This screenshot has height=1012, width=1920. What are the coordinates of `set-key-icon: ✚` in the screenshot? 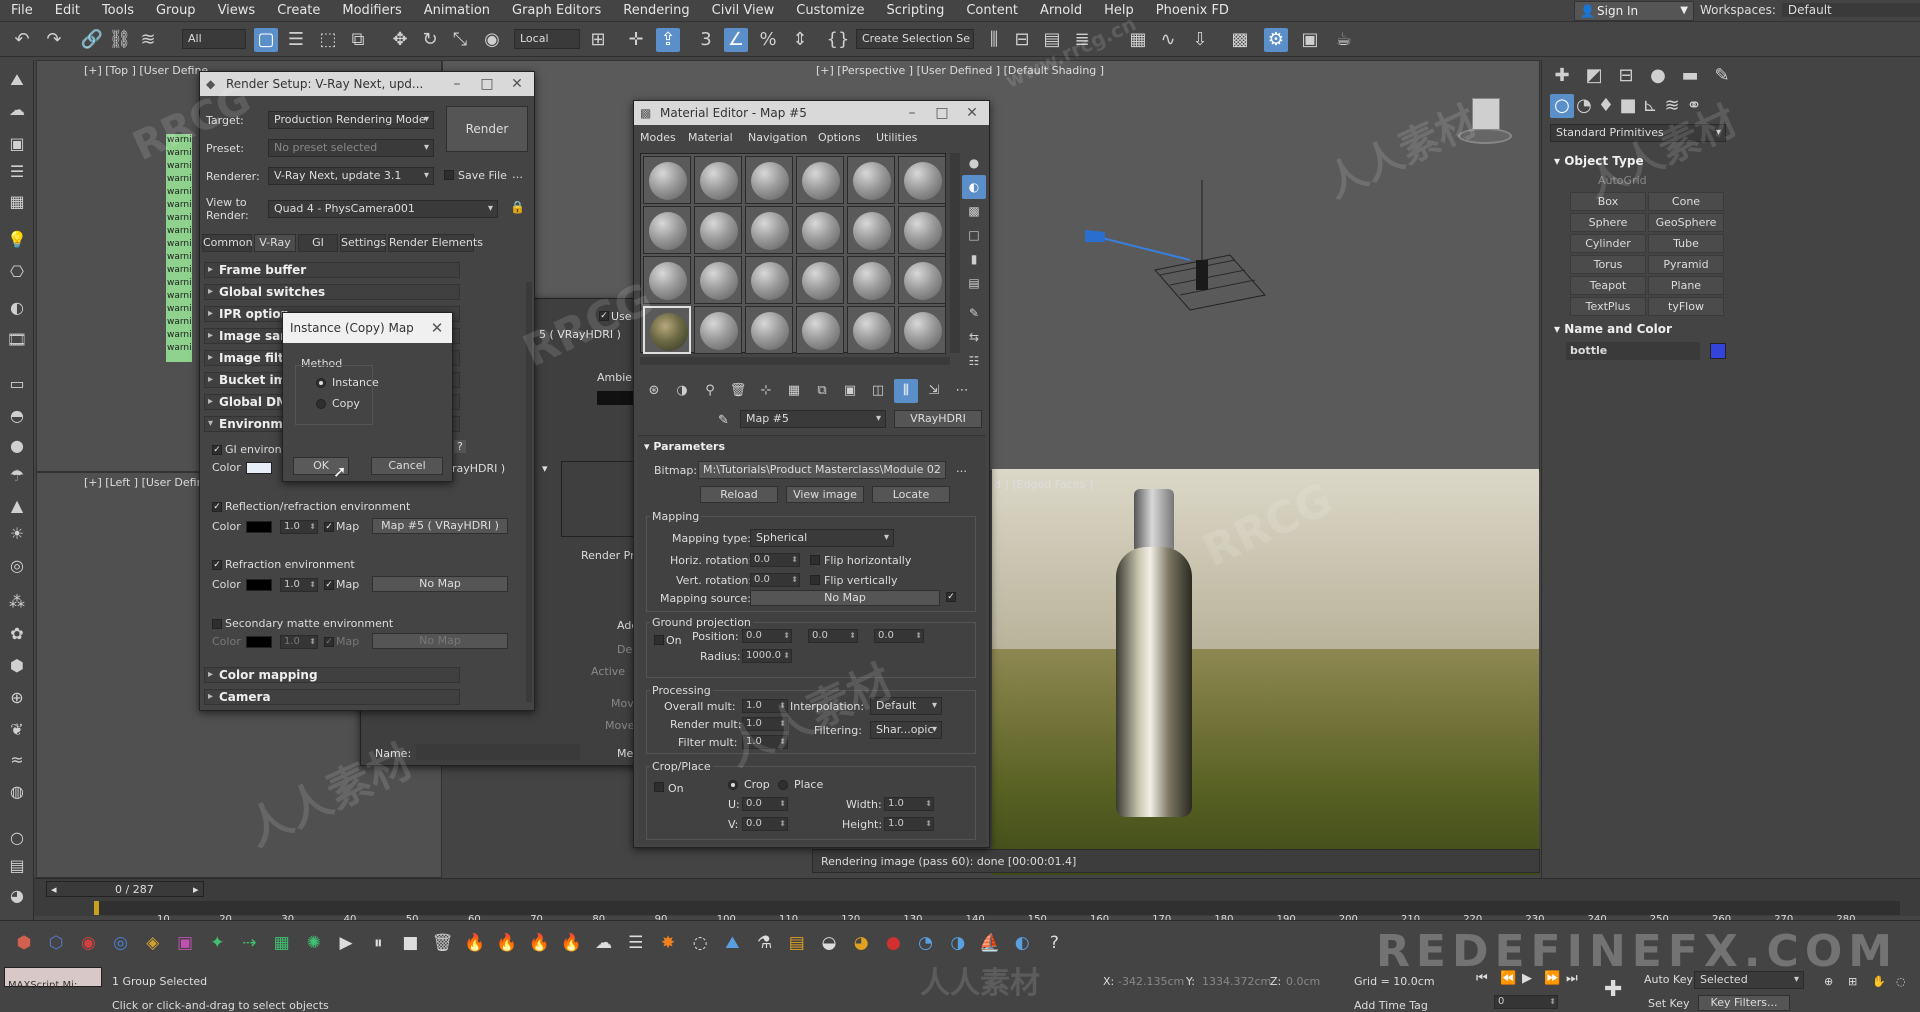 It's located at (1613, 989).